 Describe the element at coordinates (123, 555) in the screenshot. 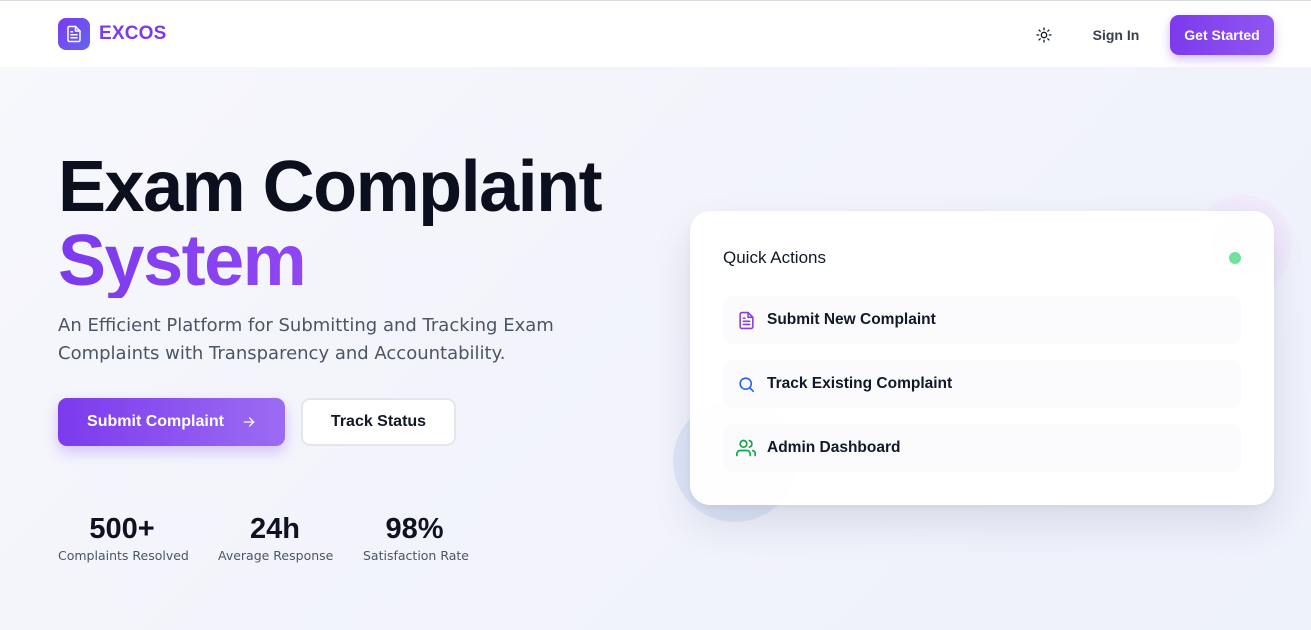

I see `stat-label: Complaints Resolved` at that location.